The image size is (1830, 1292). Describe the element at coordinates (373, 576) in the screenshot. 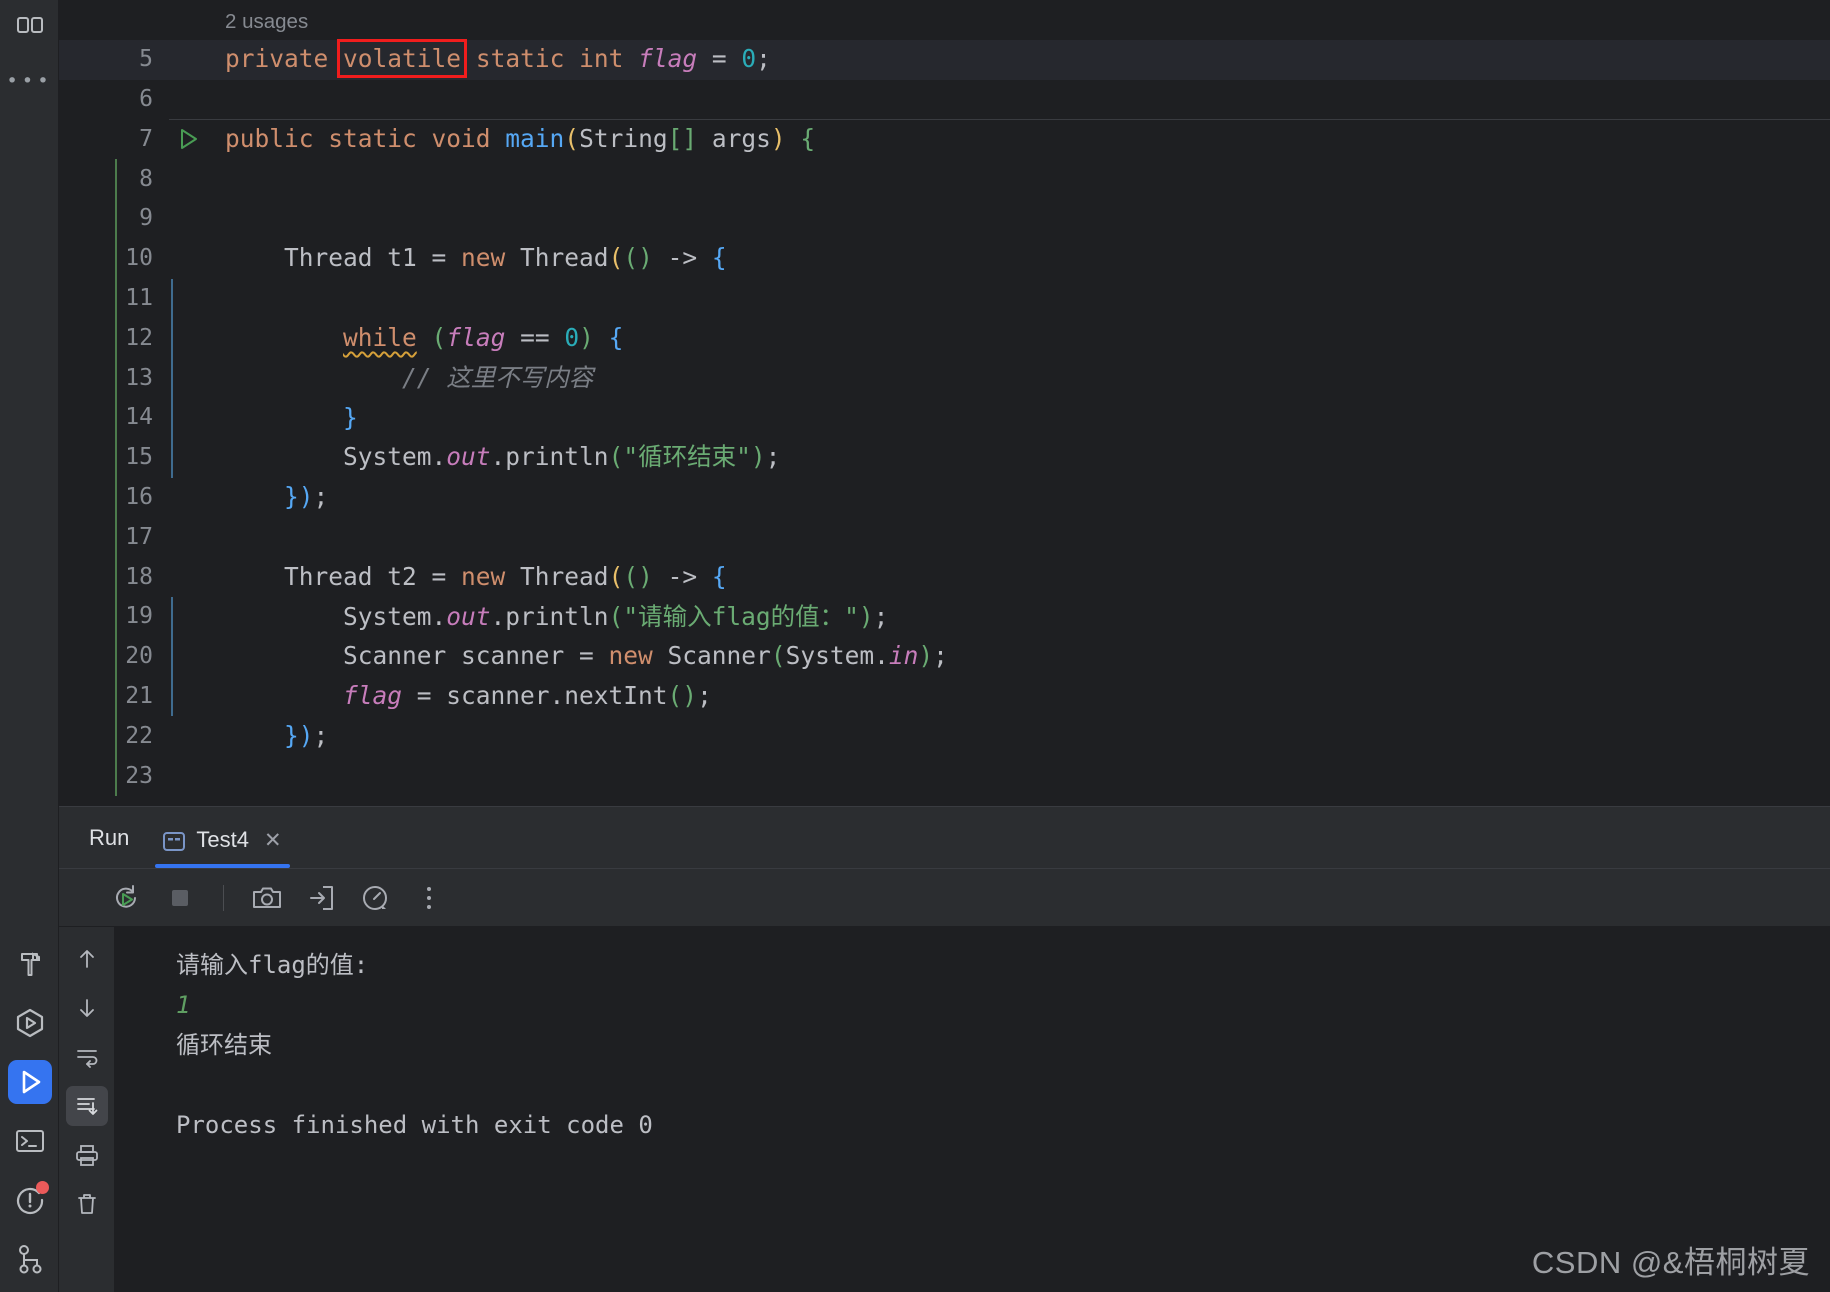

I see `decl-thread-t2: Thread t2 =` at that location.